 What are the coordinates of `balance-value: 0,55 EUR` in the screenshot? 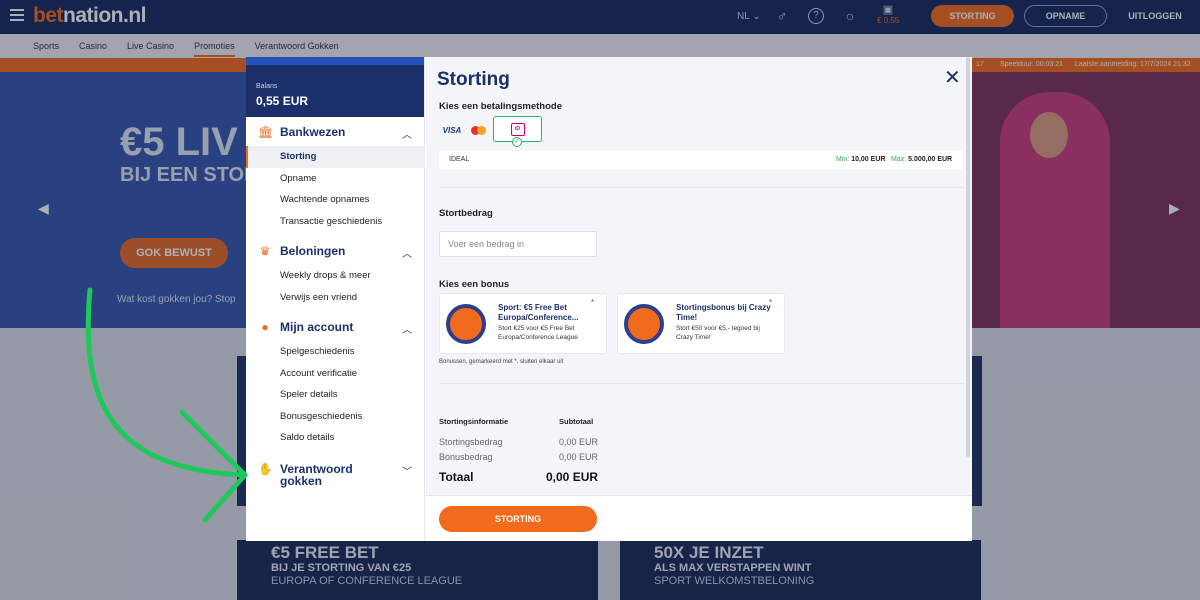 It's located at (282, 101).